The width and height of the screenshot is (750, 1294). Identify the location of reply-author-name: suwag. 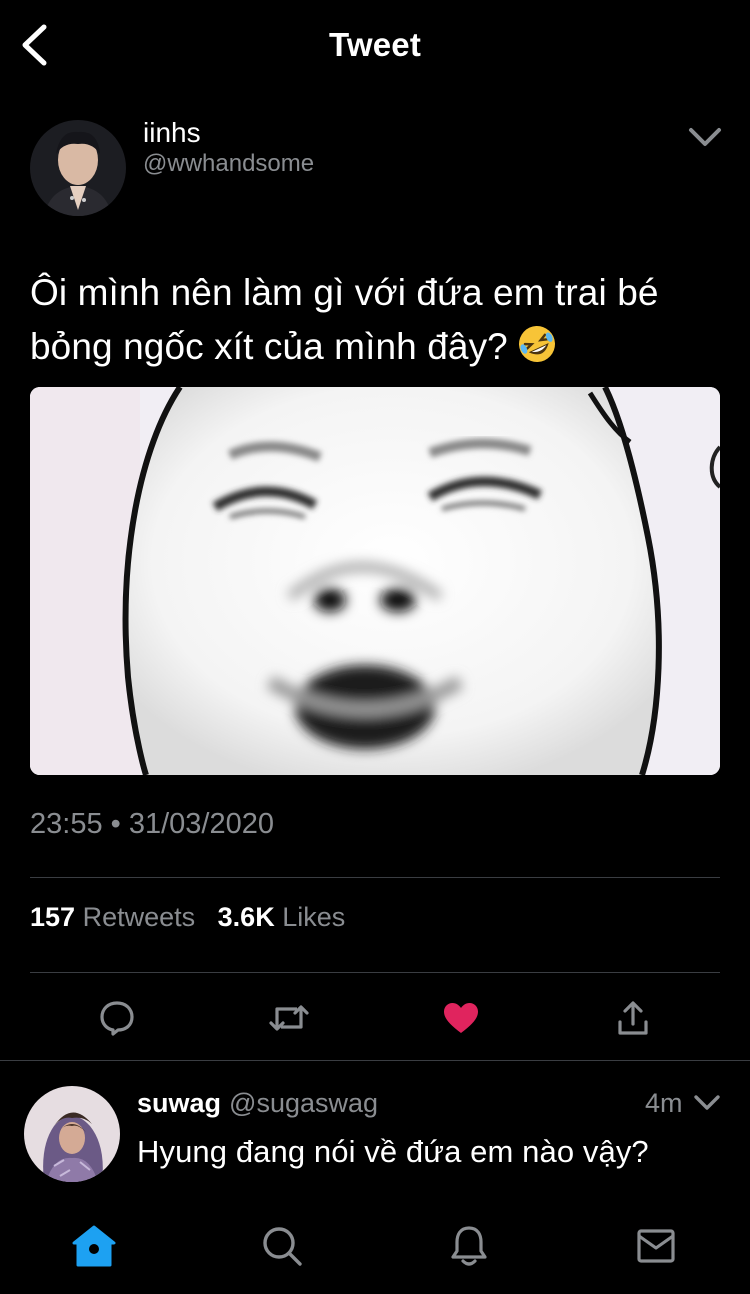
(179, 1103).